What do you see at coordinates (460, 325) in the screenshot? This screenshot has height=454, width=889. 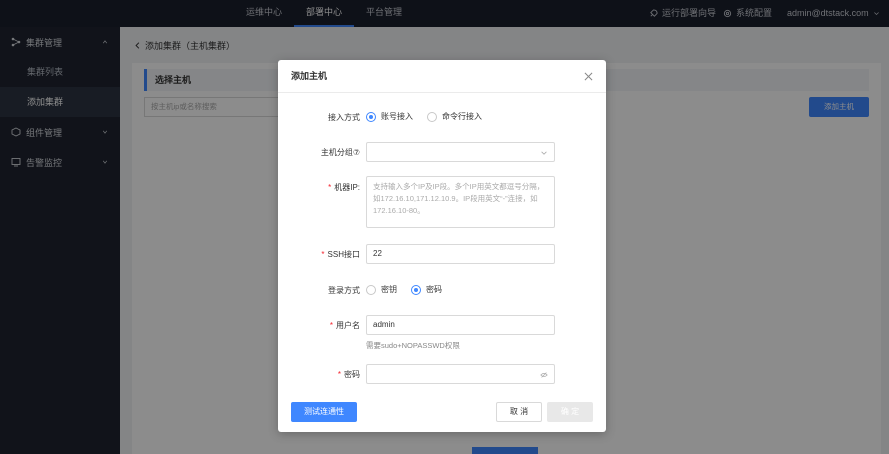 I see `username-input: admin` at bounding box center [460, 325].